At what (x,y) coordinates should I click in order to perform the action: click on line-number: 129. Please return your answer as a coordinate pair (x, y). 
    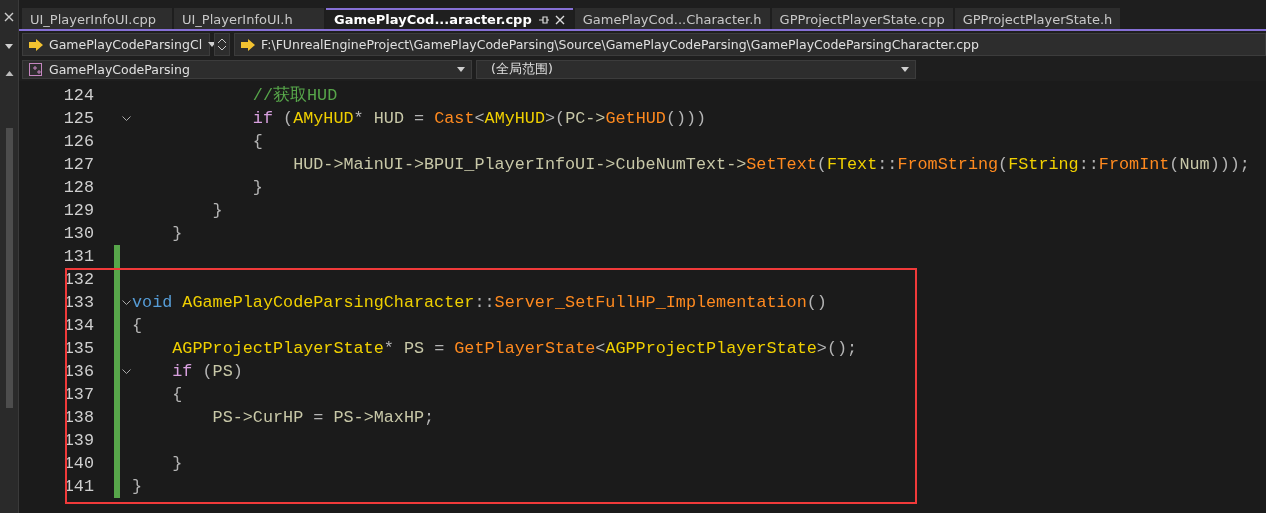
    Looking at the image, I should click on (78, 211).